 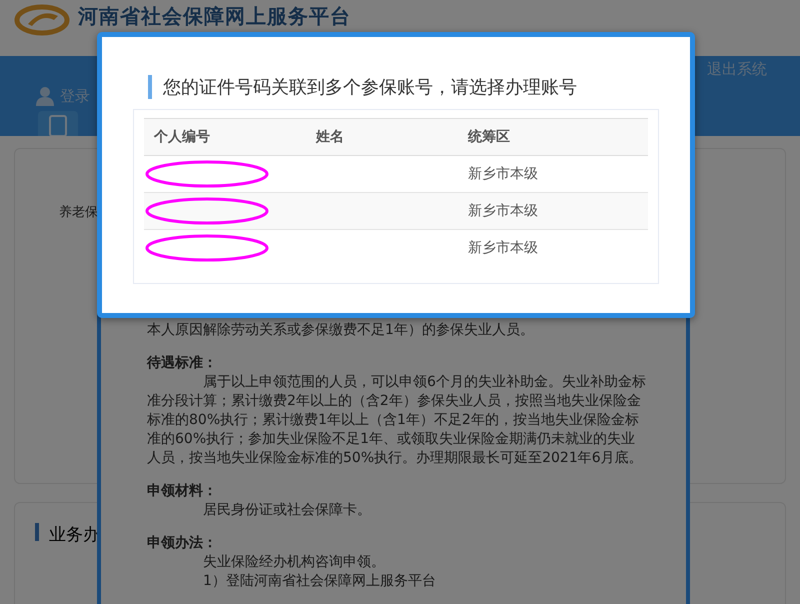 What do you see at coordinates (182, 363) in the screenshot?
I see `section-heading: 待遇标准：` at bounding box center [182, 363].